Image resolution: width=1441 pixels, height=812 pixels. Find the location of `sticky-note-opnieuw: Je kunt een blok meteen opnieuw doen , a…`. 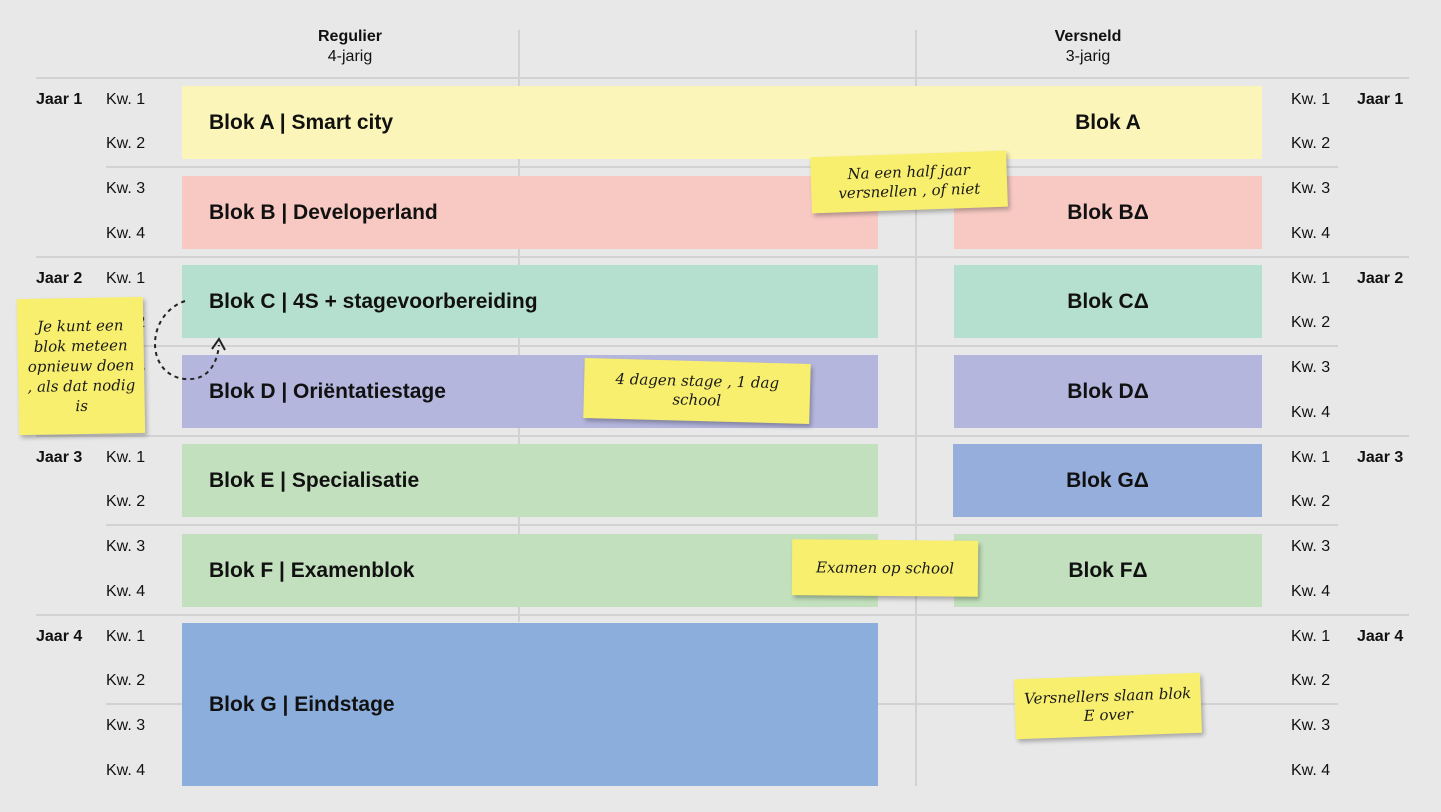

sticky-note-opnieuw: Je kunt een blok meteen opnieuw doen , a… is located at coordinates (81, 366).